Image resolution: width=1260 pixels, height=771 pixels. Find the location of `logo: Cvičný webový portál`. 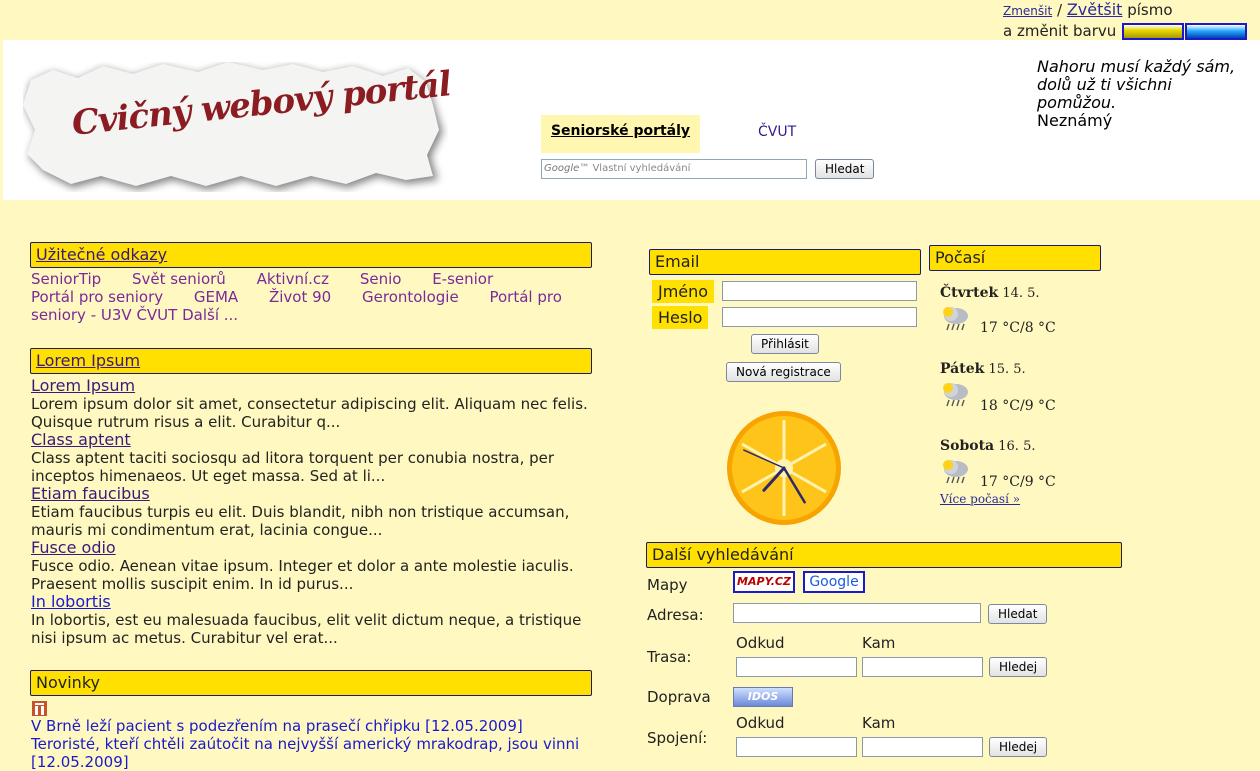

logo: Cvičný webový portál is located at coordinates (238, 127).